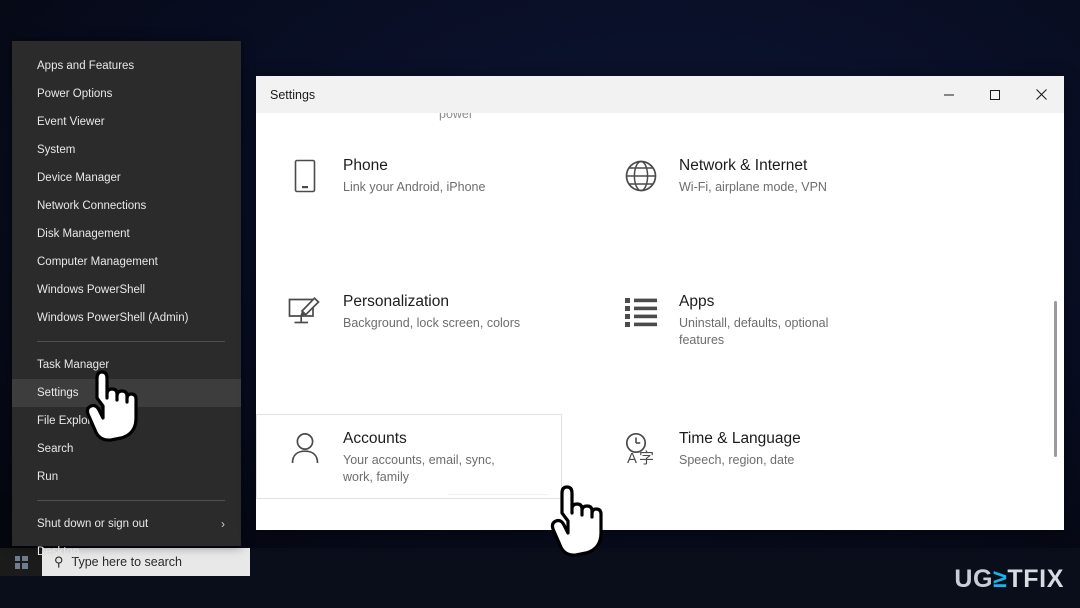 The height and width of the screenshot is (608, 1080). What do you see at coordinates (641, 312) in the screenshot?
I see `apps-list-icon` at bounding box center [641, 312].